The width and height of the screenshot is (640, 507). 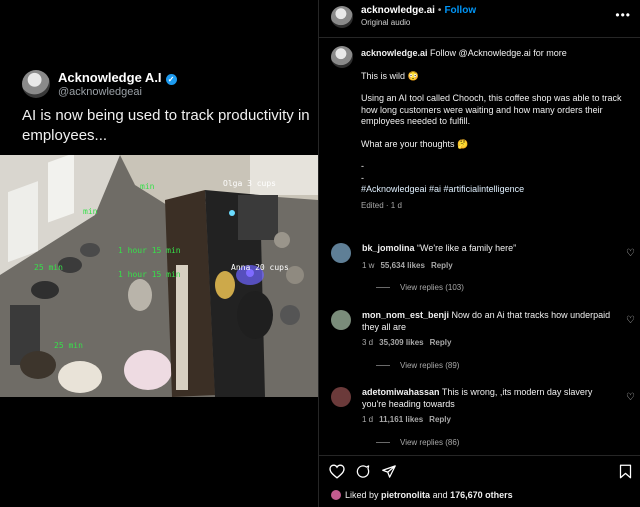 I want to click on header-username-row: acknowledge.ai • Follow, so click(x=418, y=10).